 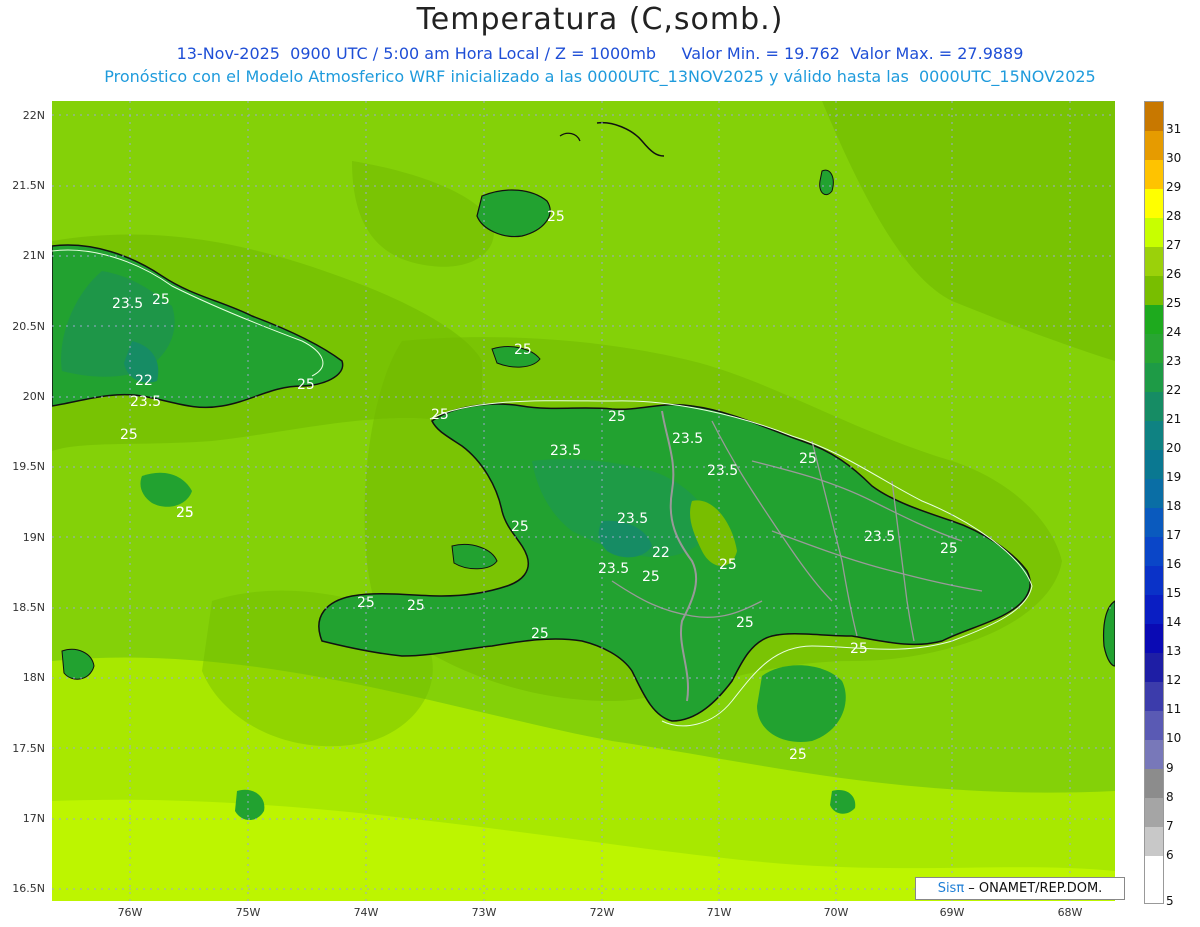 I want to click on credit-text: – ONAMET/REP.DOM., so click(x=1033, y=888).